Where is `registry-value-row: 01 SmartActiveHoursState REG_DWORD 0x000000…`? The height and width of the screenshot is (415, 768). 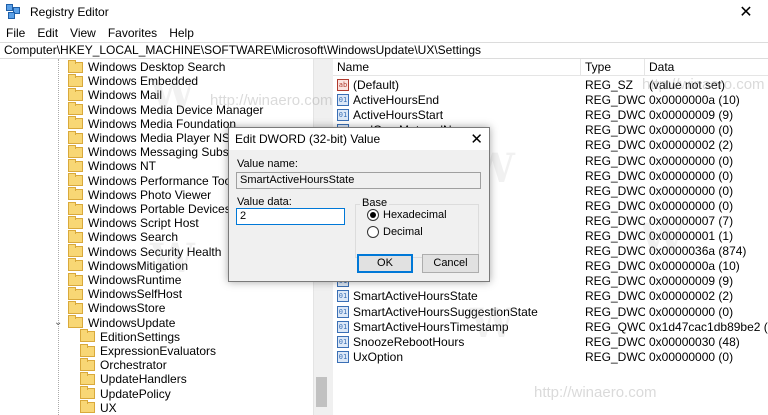
registry-value-row: 01 SmartActiveHoursState REG_DWORD 0x000000… is located at coordinates (550, 296).